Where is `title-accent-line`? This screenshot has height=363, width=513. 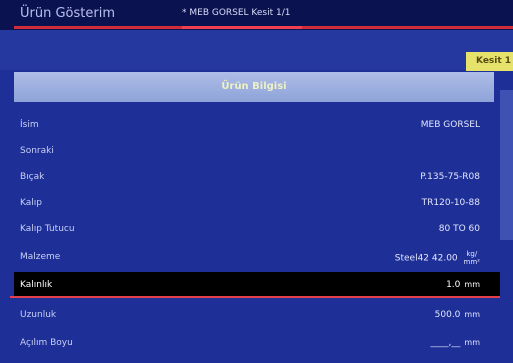
title-accent-line is located at coordinates (242, 27).